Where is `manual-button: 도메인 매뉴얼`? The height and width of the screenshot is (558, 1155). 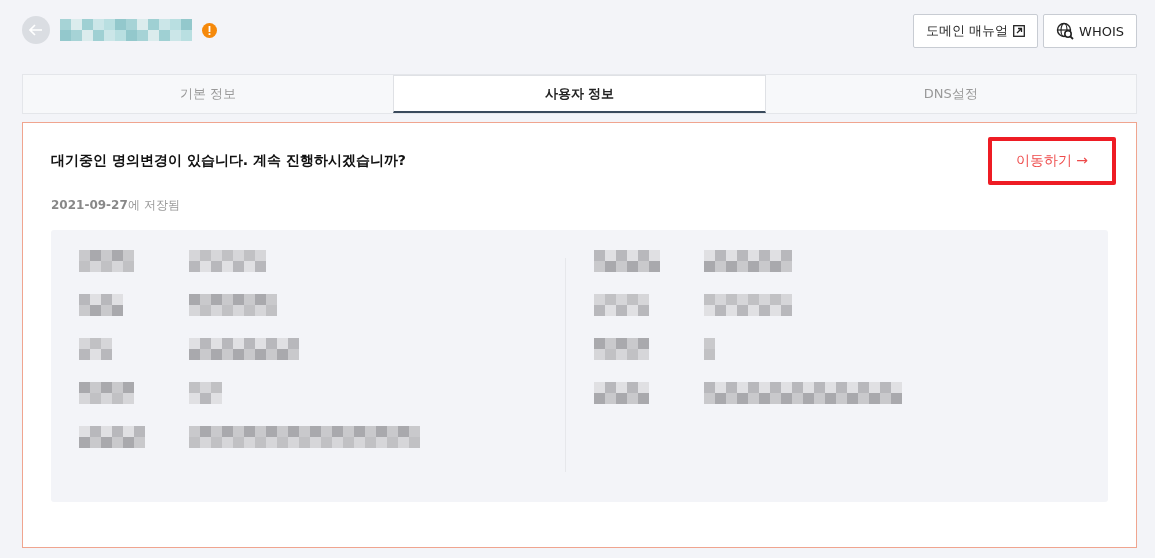
manual-button: 도메인 매뉴얼 is located at coordinates (975, 31).